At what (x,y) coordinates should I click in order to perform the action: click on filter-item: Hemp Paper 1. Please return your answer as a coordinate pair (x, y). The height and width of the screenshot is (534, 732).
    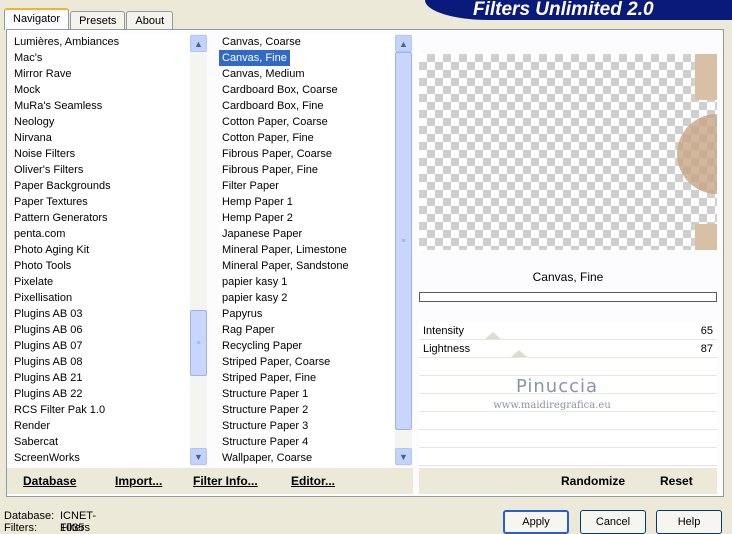
    Looking at the image, I should click on (307, 202).